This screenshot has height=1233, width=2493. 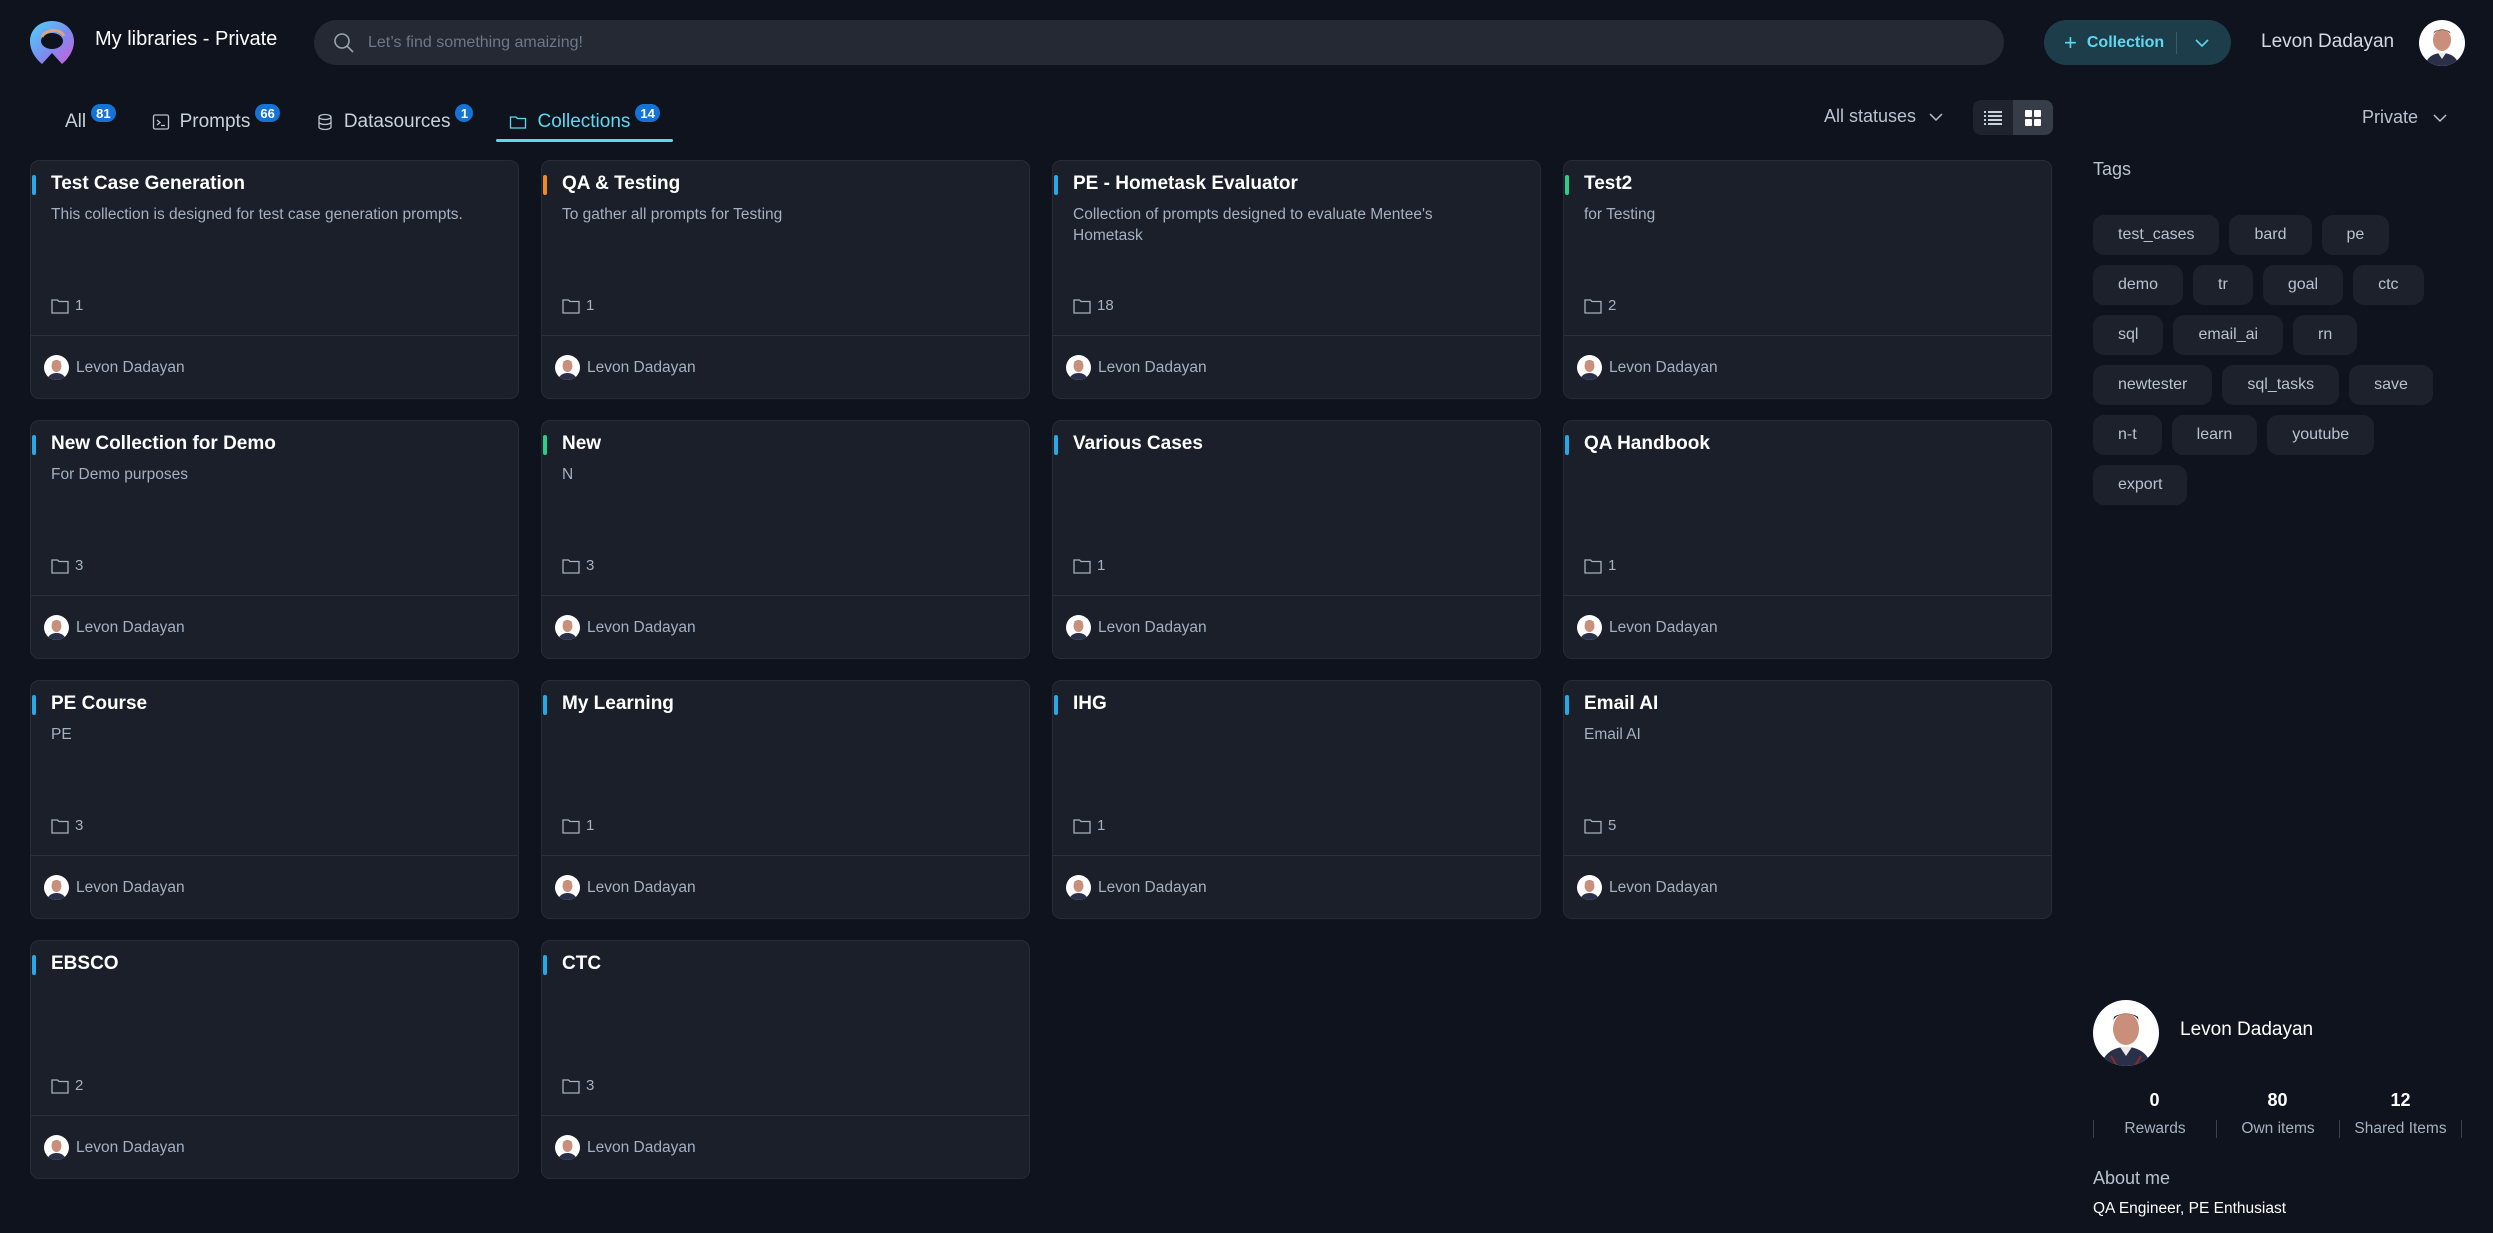 I want to click on user-name: Levon Dadayan, so click(x=2327, y=42).